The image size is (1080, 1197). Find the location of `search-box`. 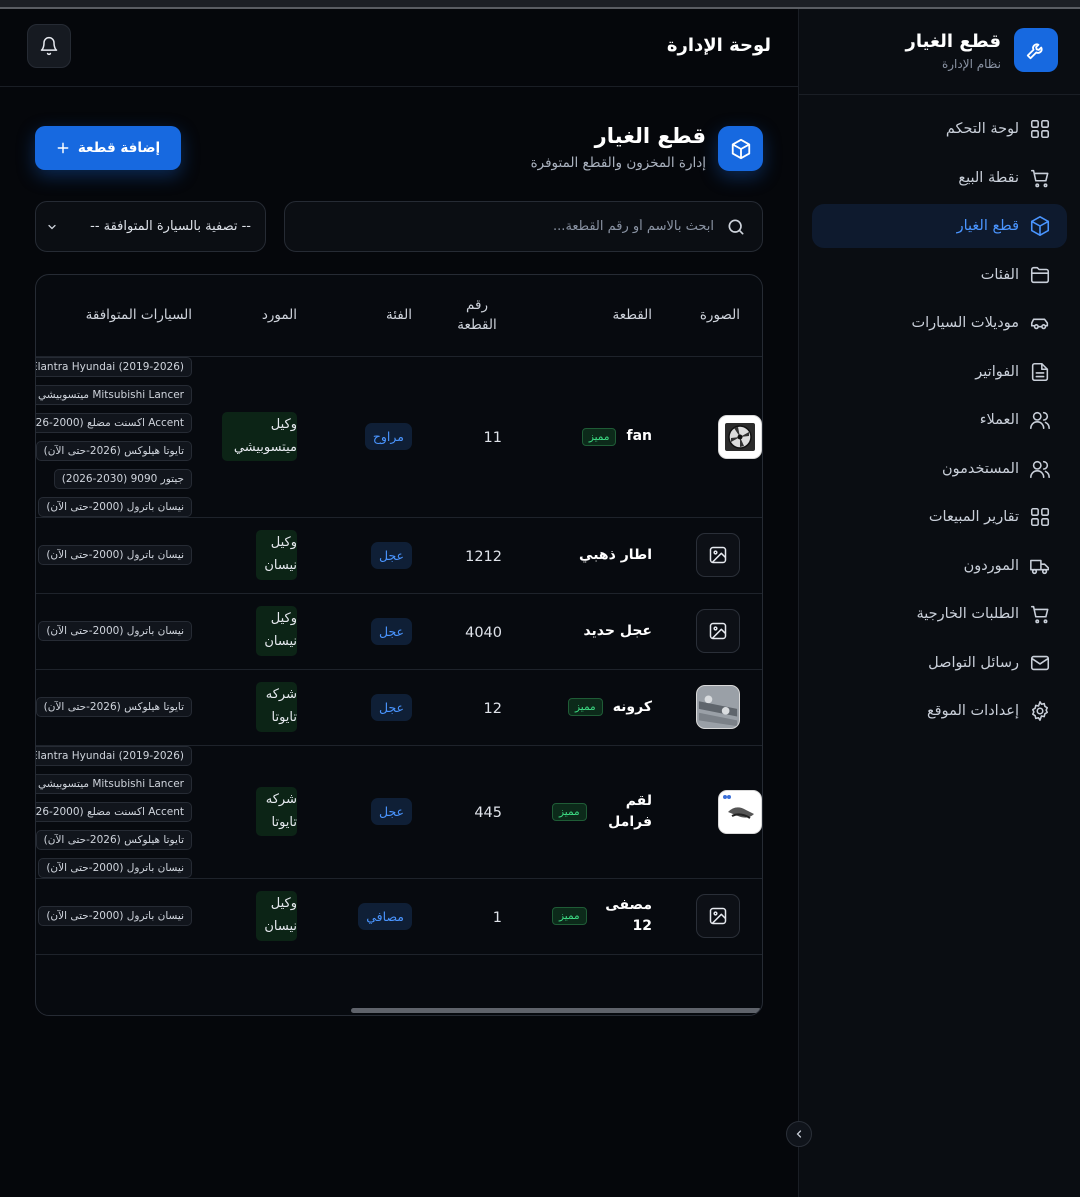

search-box is located at coordinates (523, 226).